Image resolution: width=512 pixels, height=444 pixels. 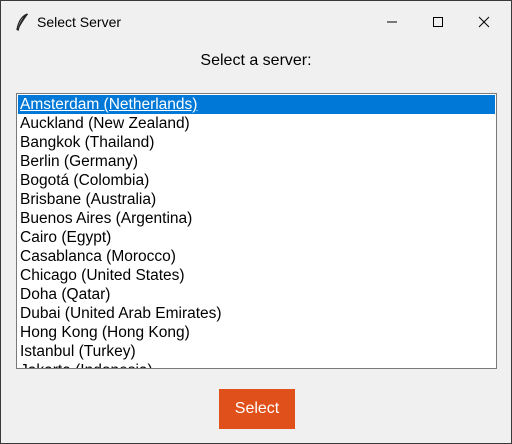 What do you see at coordinates (79, 22) in the screenshot?
I see `window-title: Select Server` at bounding box center [79, 22].